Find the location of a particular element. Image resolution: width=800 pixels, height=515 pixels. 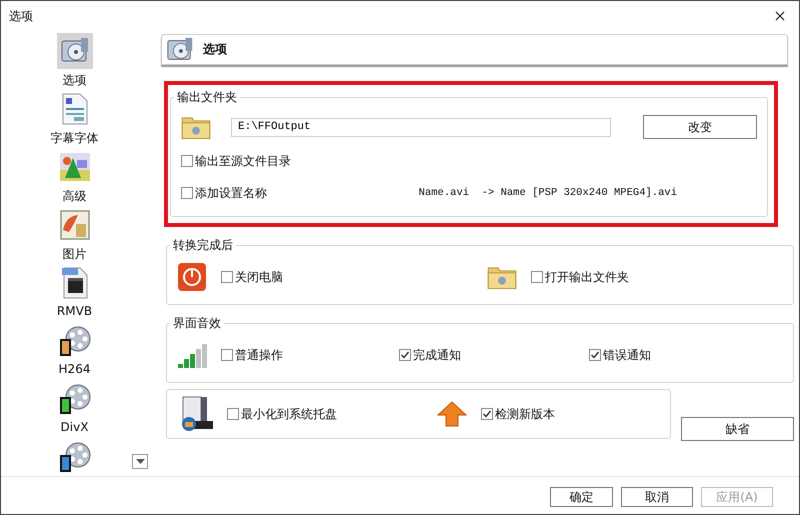

checkbox-label: 输出至源文件目录 is located at coordinates (243, 161).